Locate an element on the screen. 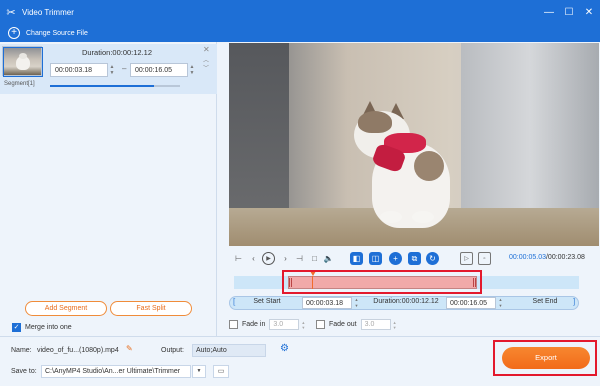 This screenshot has width=600, height=386. title-bar: ✂ Video Trimmer — ☐ ✕ is located at coordinates (300, 12).